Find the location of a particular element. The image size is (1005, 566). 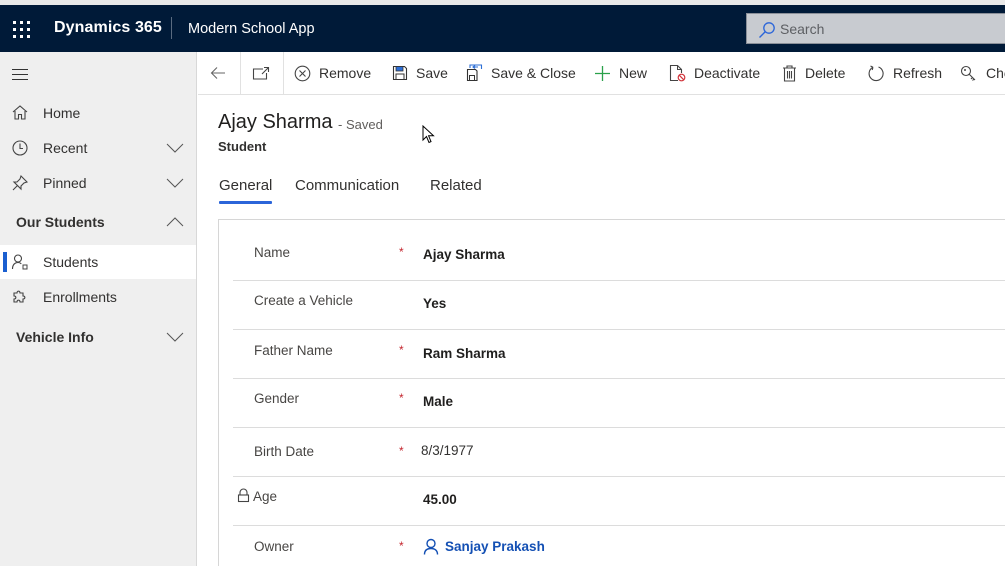

new-button: New is located at coordinates (620, 73).